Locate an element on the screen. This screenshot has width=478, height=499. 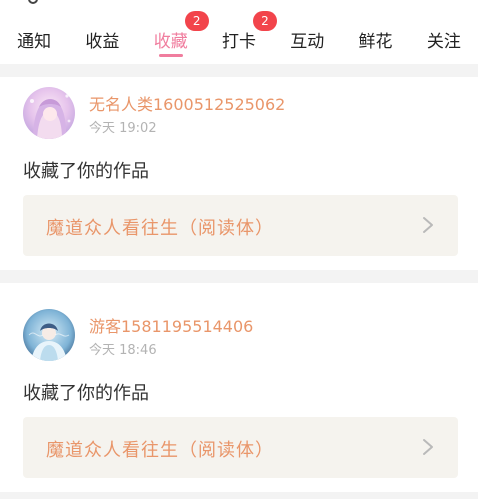
tab-favorites: 收藏 2 is located at coordinates (173, 37).